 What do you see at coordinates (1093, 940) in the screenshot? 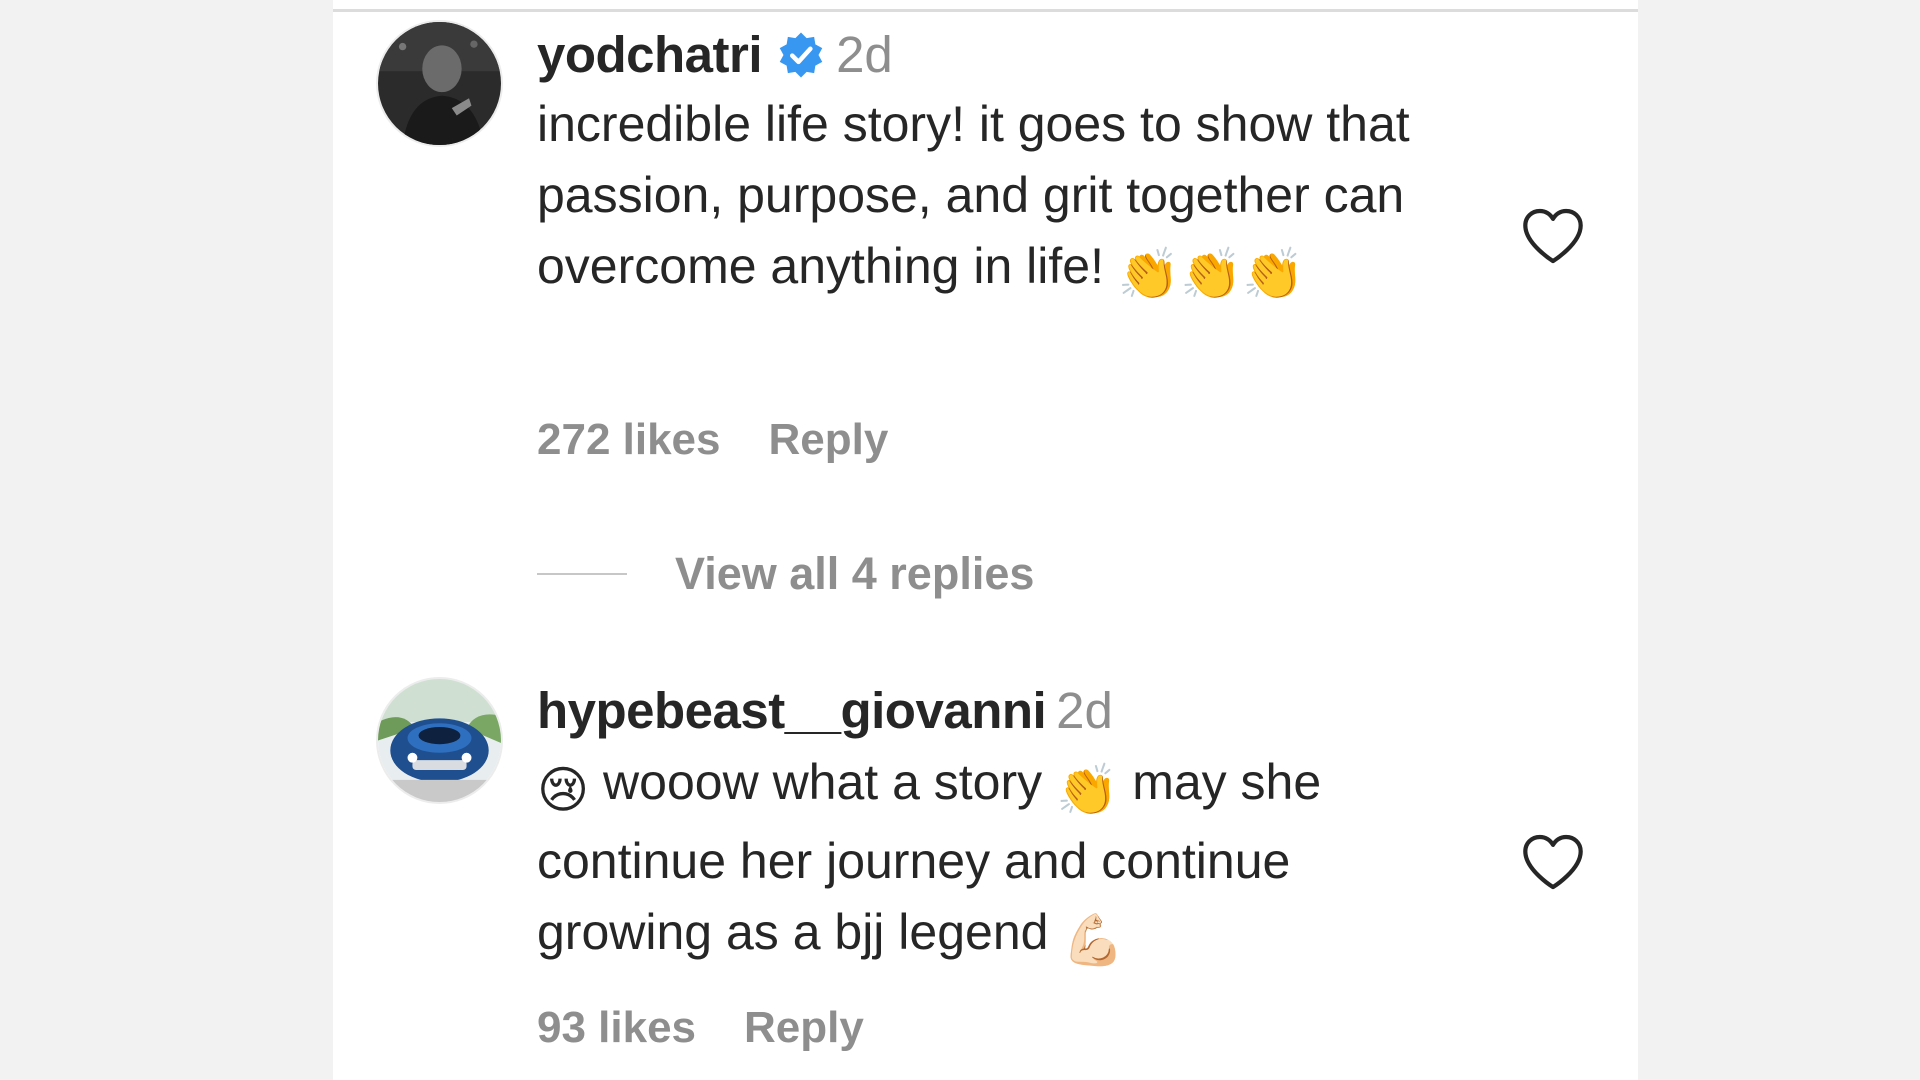
I see `flexed-biceps-emoji: 💪🏻` at bounding box center [1093, 940].